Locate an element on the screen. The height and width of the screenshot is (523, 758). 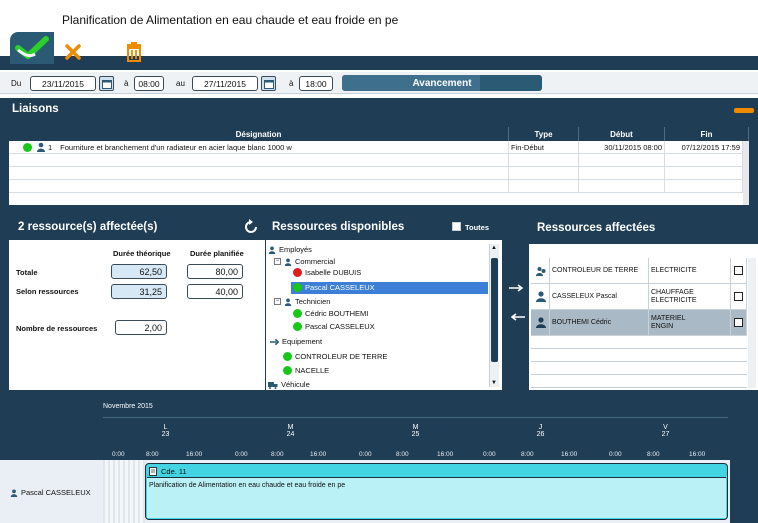
caract-line: MATERIEL is located at coordinates (668, 318).